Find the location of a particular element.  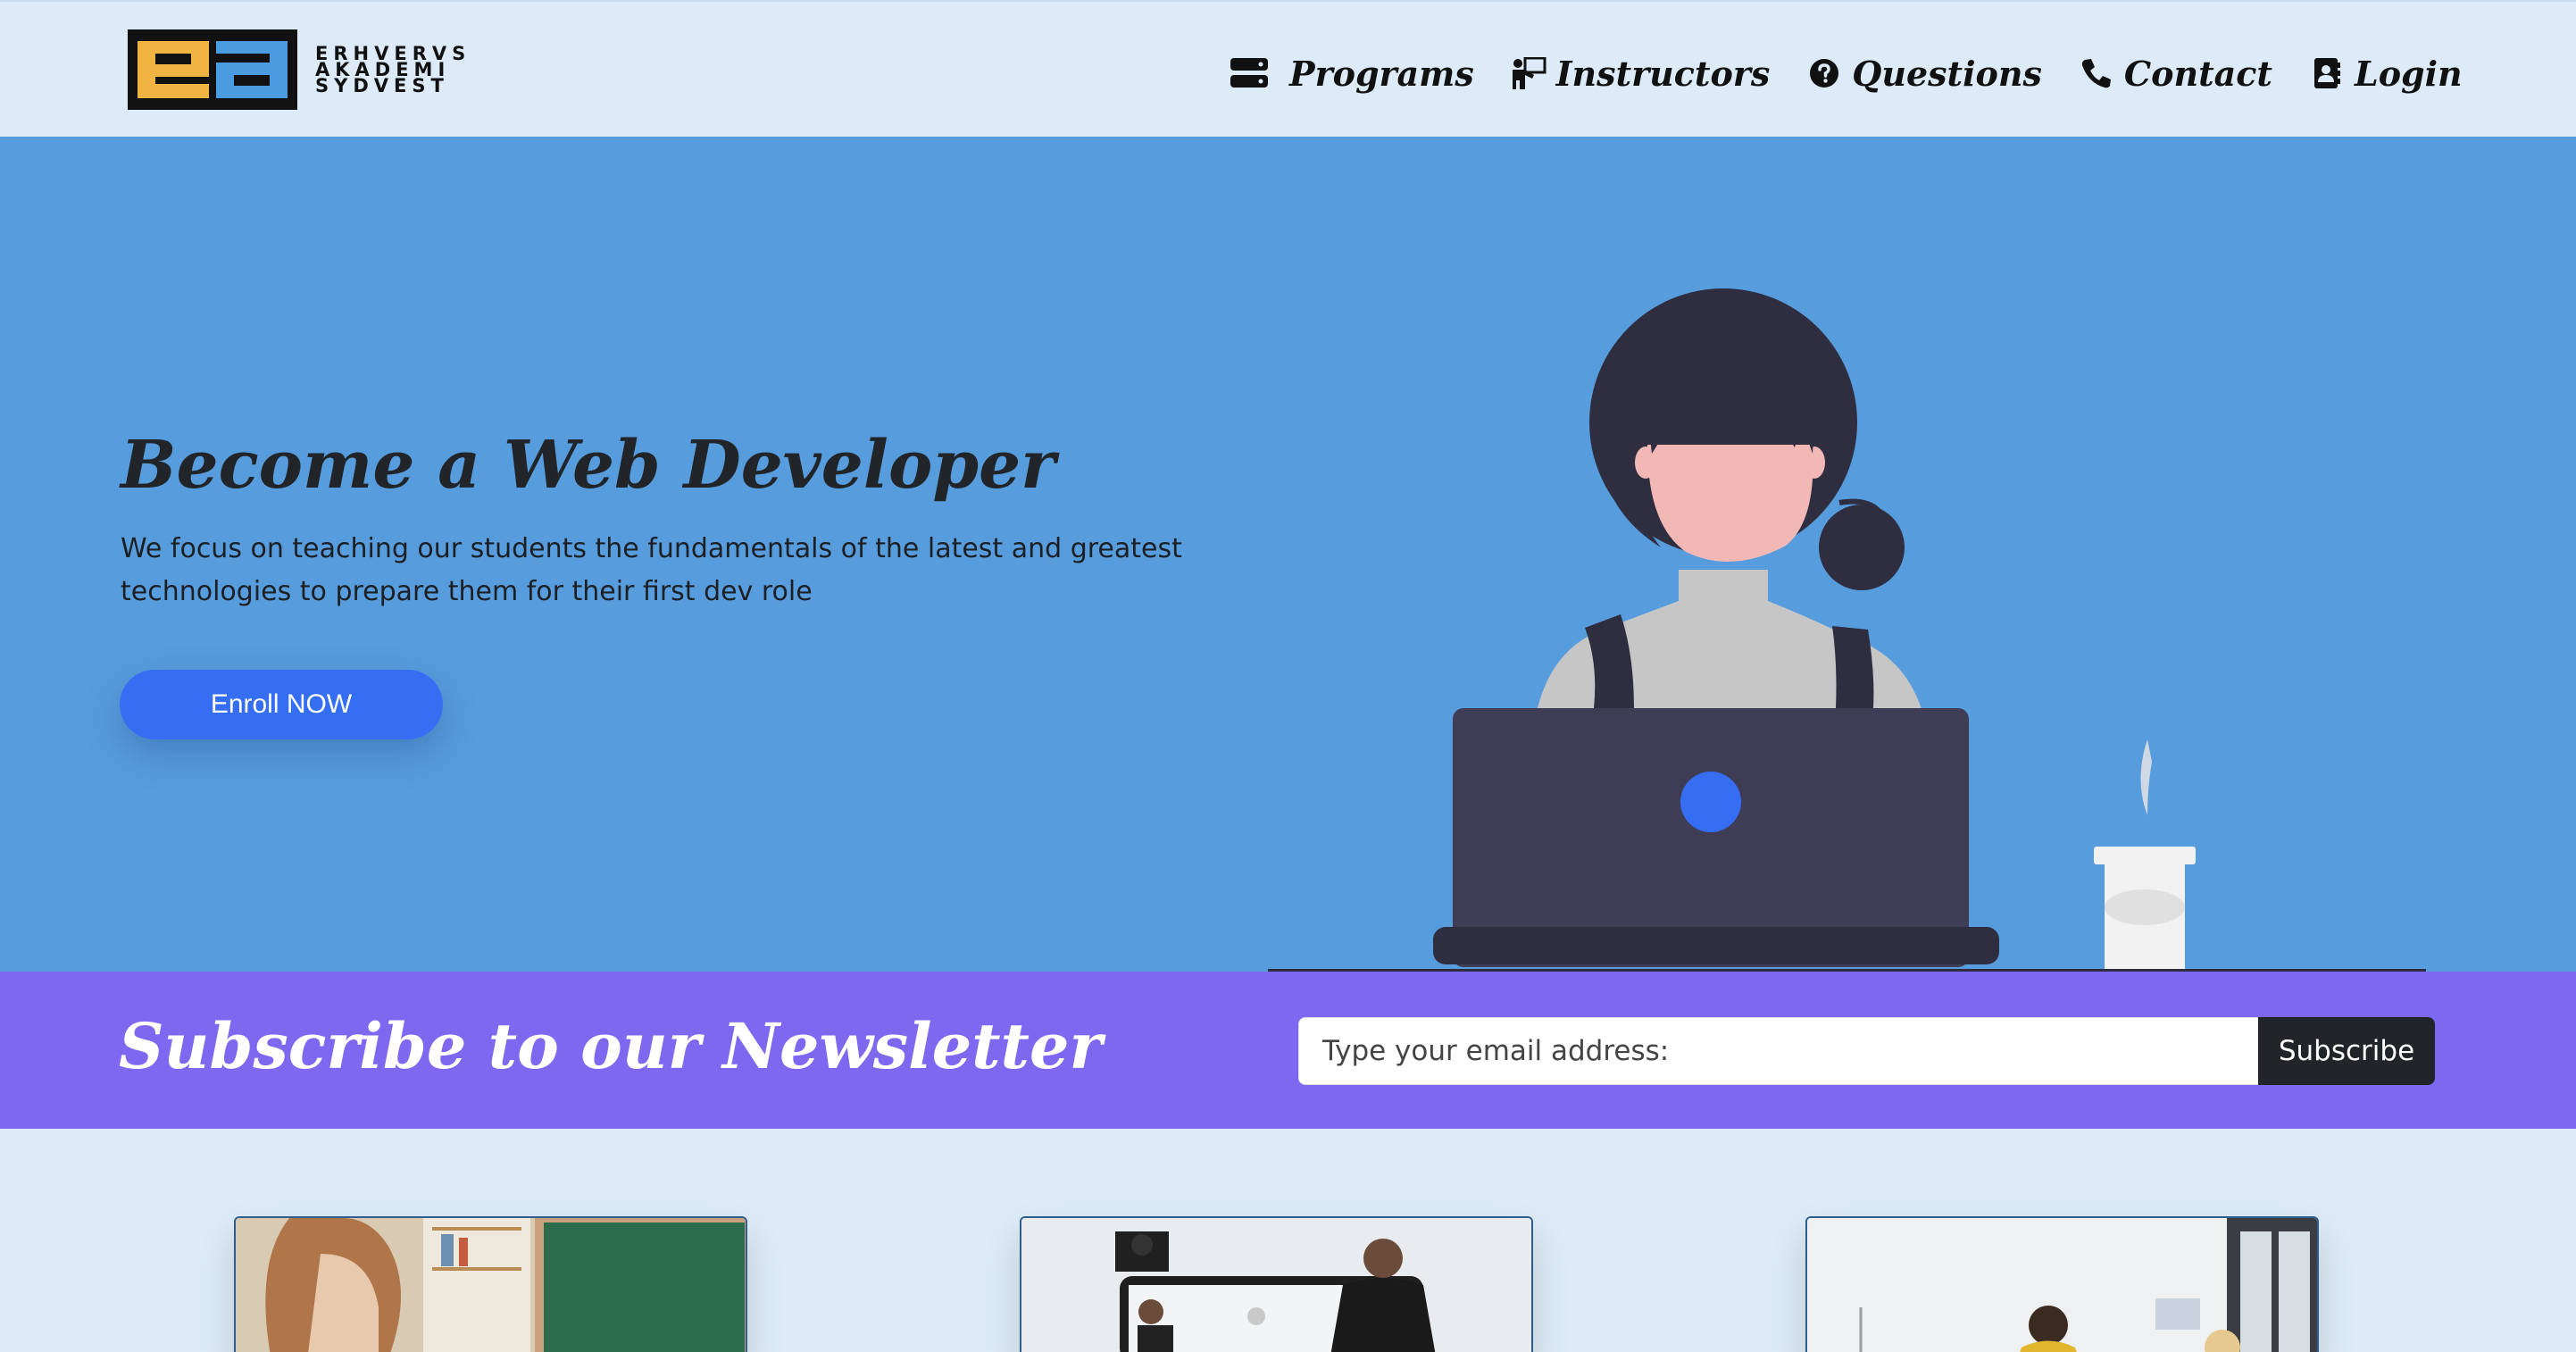

nav-item-login: Login is located at coordinates (2385, 74).